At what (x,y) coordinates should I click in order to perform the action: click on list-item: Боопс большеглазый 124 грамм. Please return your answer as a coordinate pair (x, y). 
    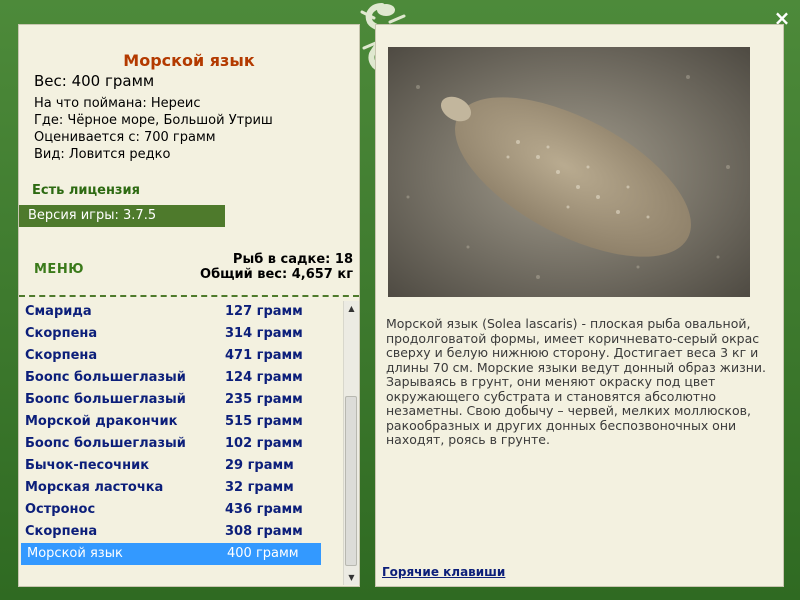
    Looking at the image, I should click on (181, 378).